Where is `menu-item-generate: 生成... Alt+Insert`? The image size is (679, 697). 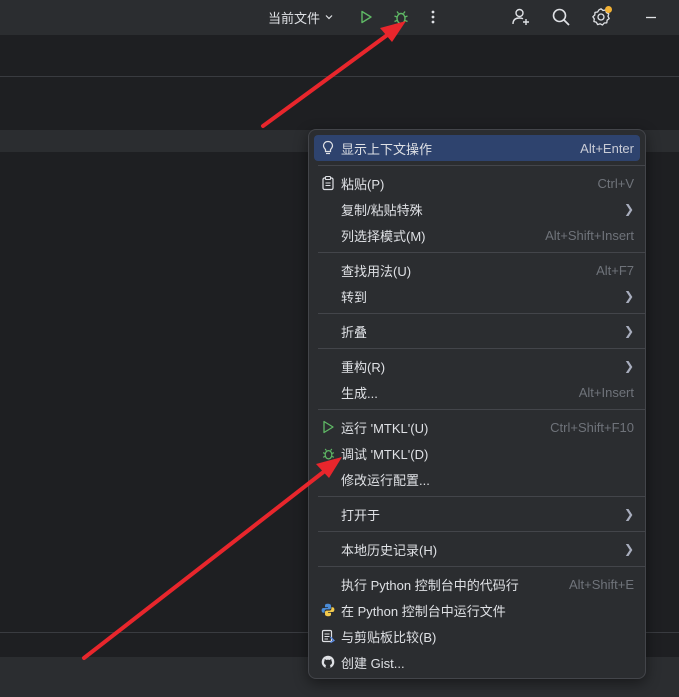
menu-item-generate: 生成... Alt+Insert is located at coordinates (477, 392).